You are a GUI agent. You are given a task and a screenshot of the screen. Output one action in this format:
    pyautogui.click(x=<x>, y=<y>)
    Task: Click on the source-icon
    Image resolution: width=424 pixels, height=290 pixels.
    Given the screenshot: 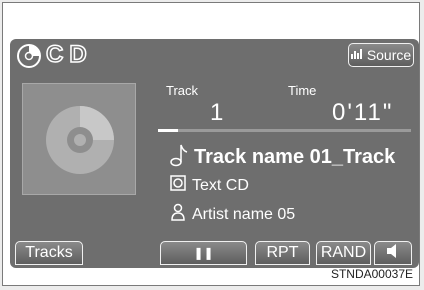 What is the action you would take?
    pyautogui.click(x=357, y=55)
    